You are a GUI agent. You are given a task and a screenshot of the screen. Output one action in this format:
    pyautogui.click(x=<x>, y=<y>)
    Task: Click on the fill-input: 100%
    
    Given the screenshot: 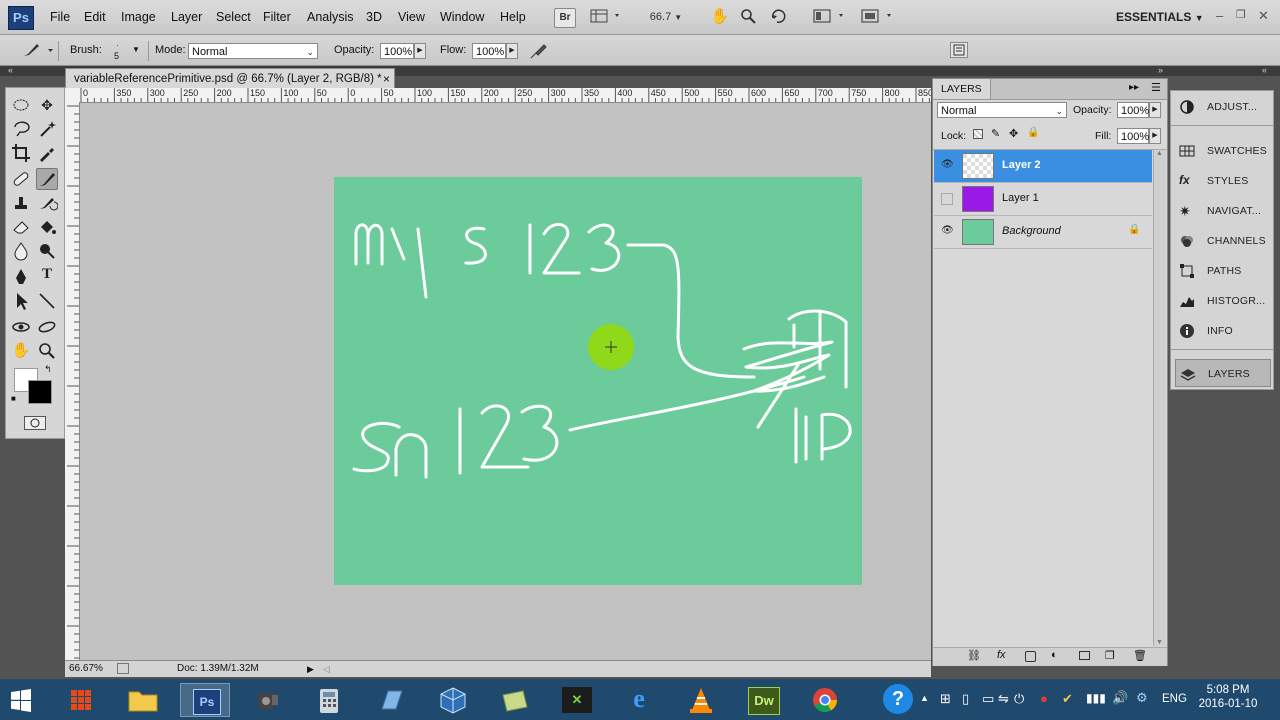 What is the action you would take?
    pyautogui.click(x=1133, y=136)
    